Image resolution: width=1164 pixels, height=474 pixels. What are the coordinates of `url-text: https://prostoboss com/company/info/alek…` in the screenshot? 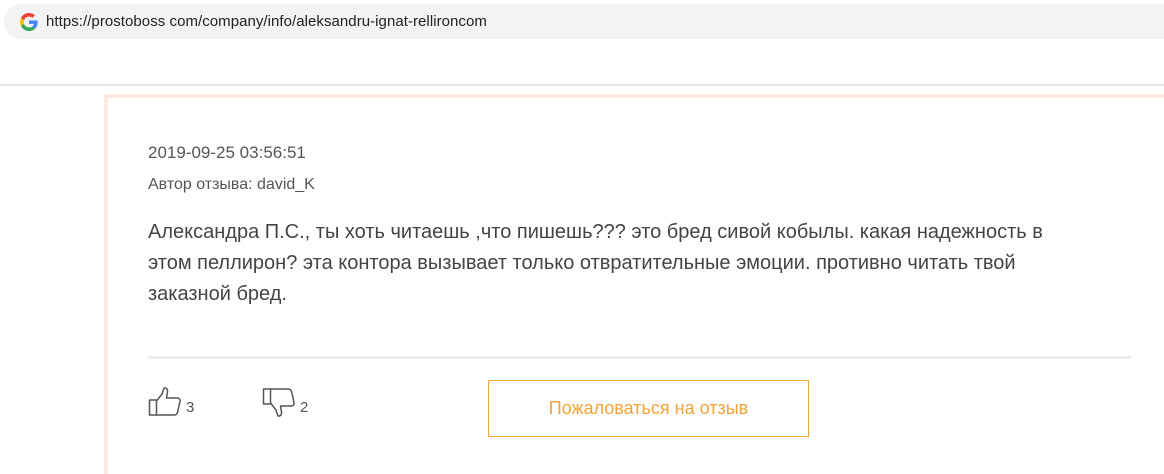 It's located at (266, 21).